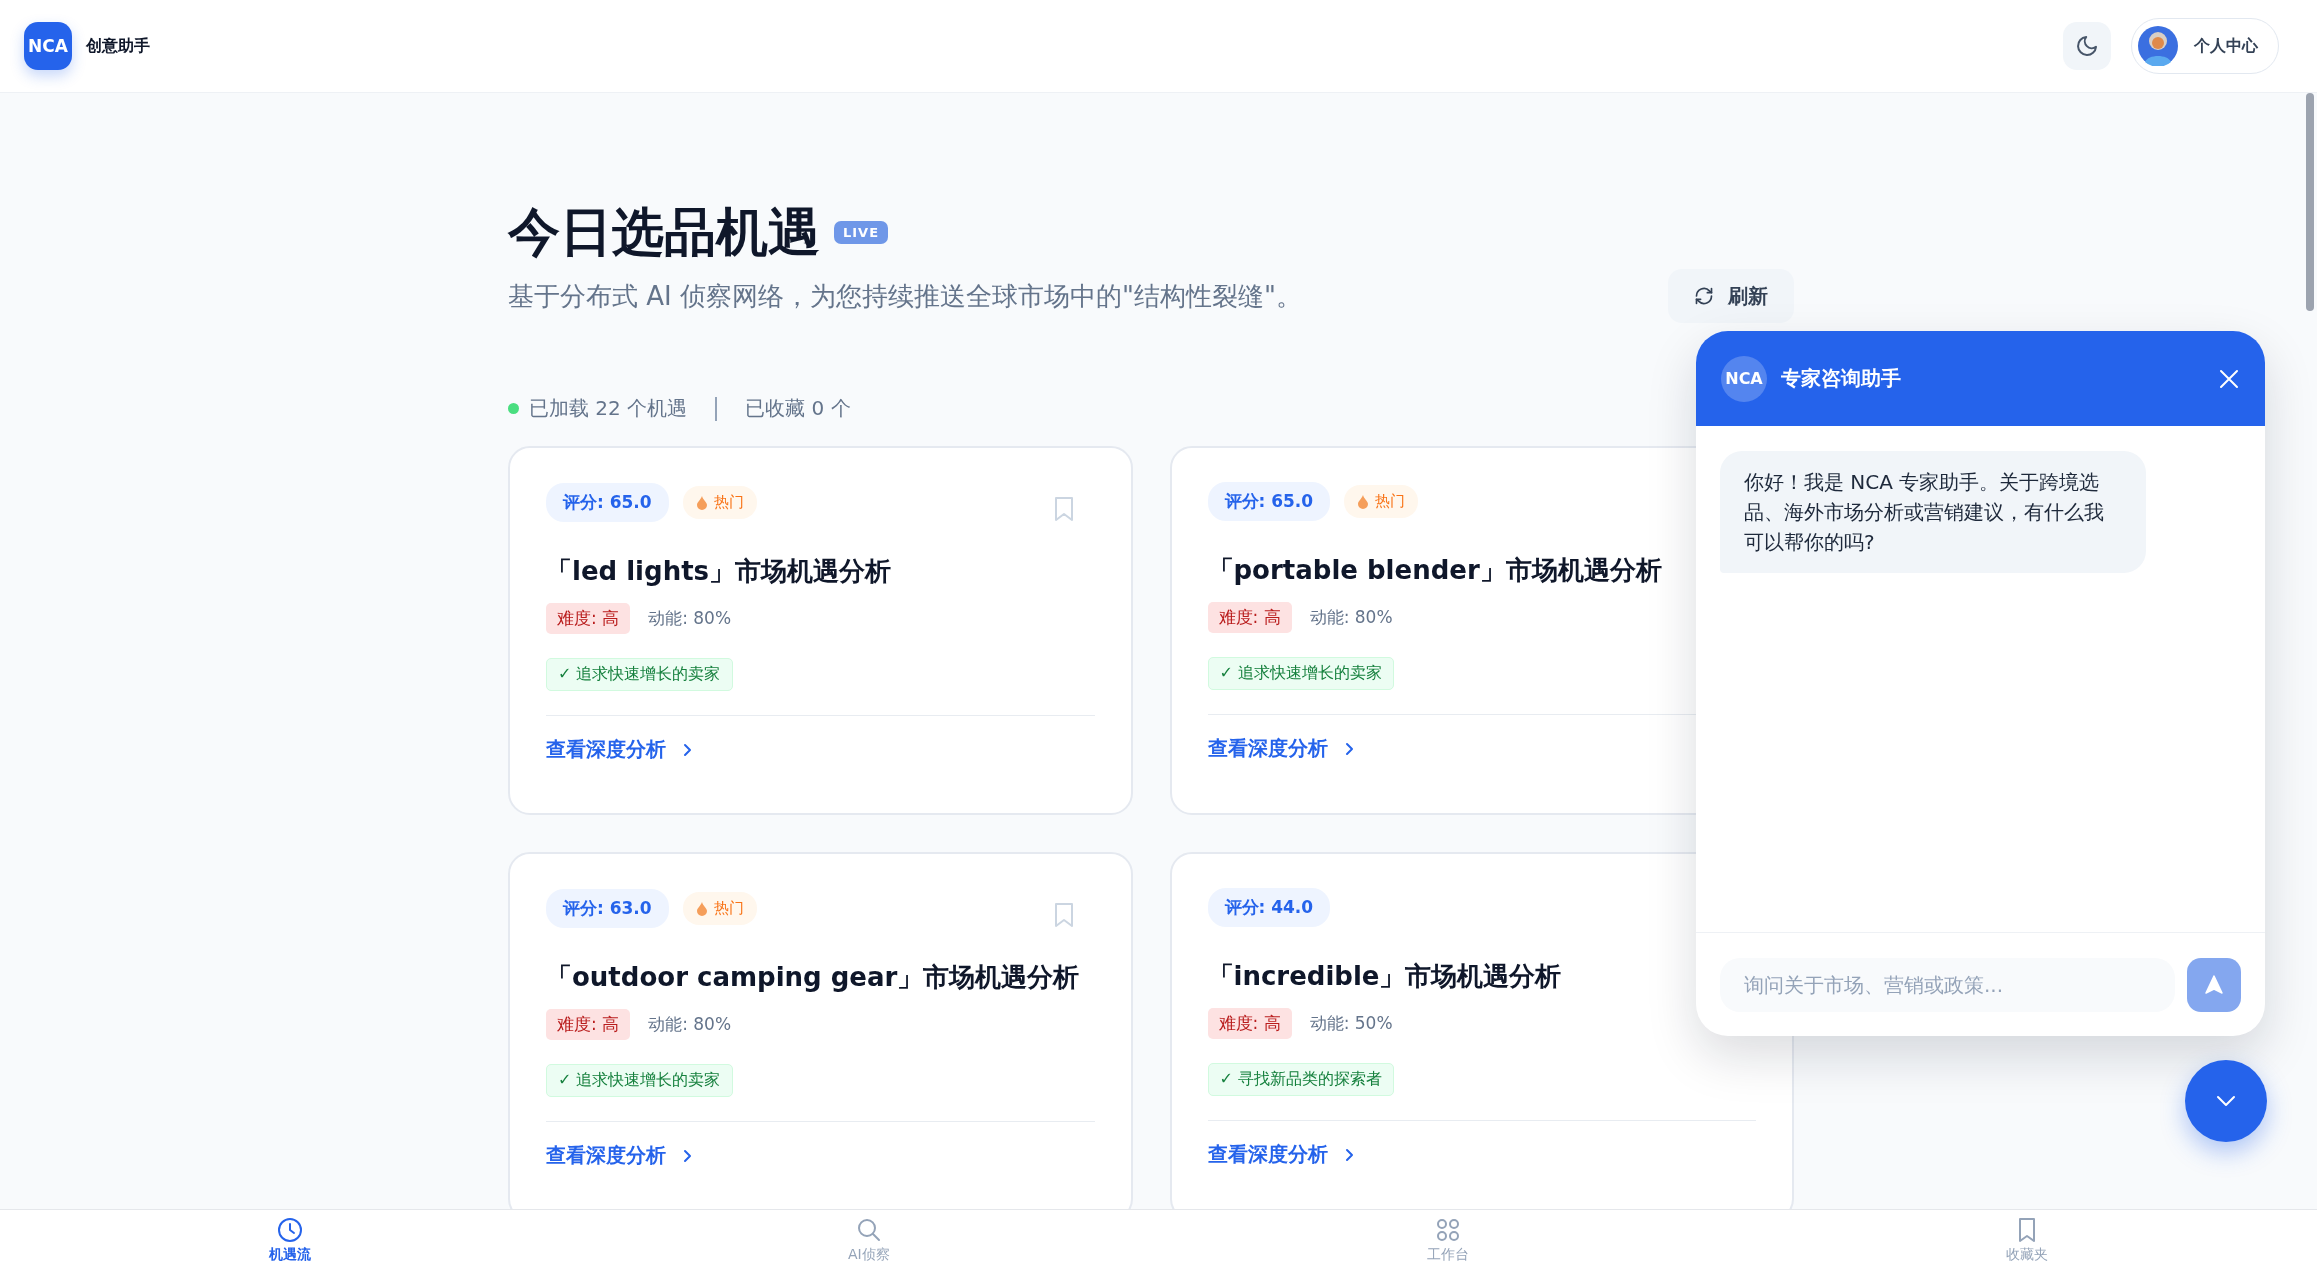 The width and height of the screenshot is (2317, 1280). Describe the element at coordinates (861, 232) in the screenshot. I see `live-badge: LIVE` at that location.